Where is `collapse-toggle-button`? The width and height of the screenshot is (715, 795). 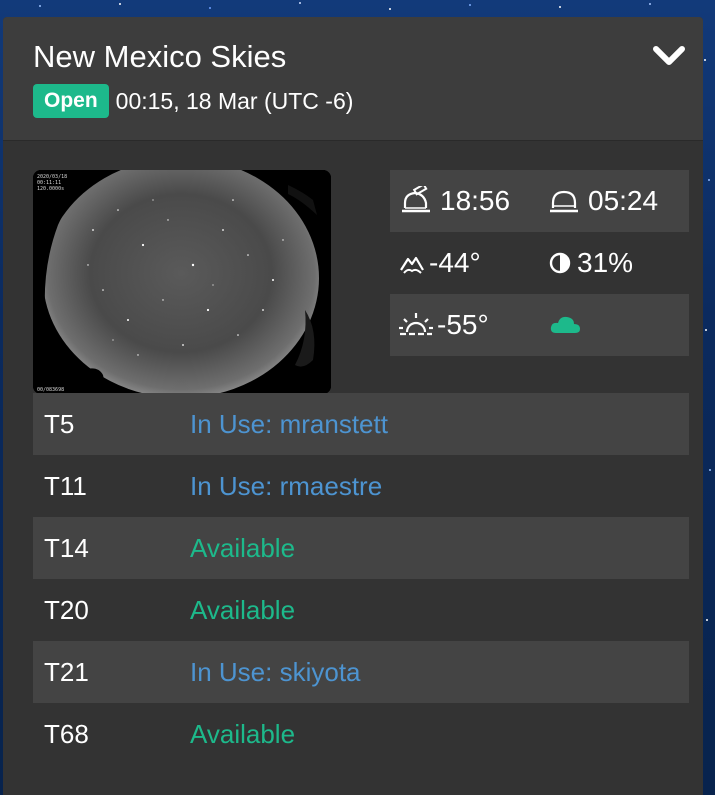
collapse-toggle-button is located at coordinates (669, 56).